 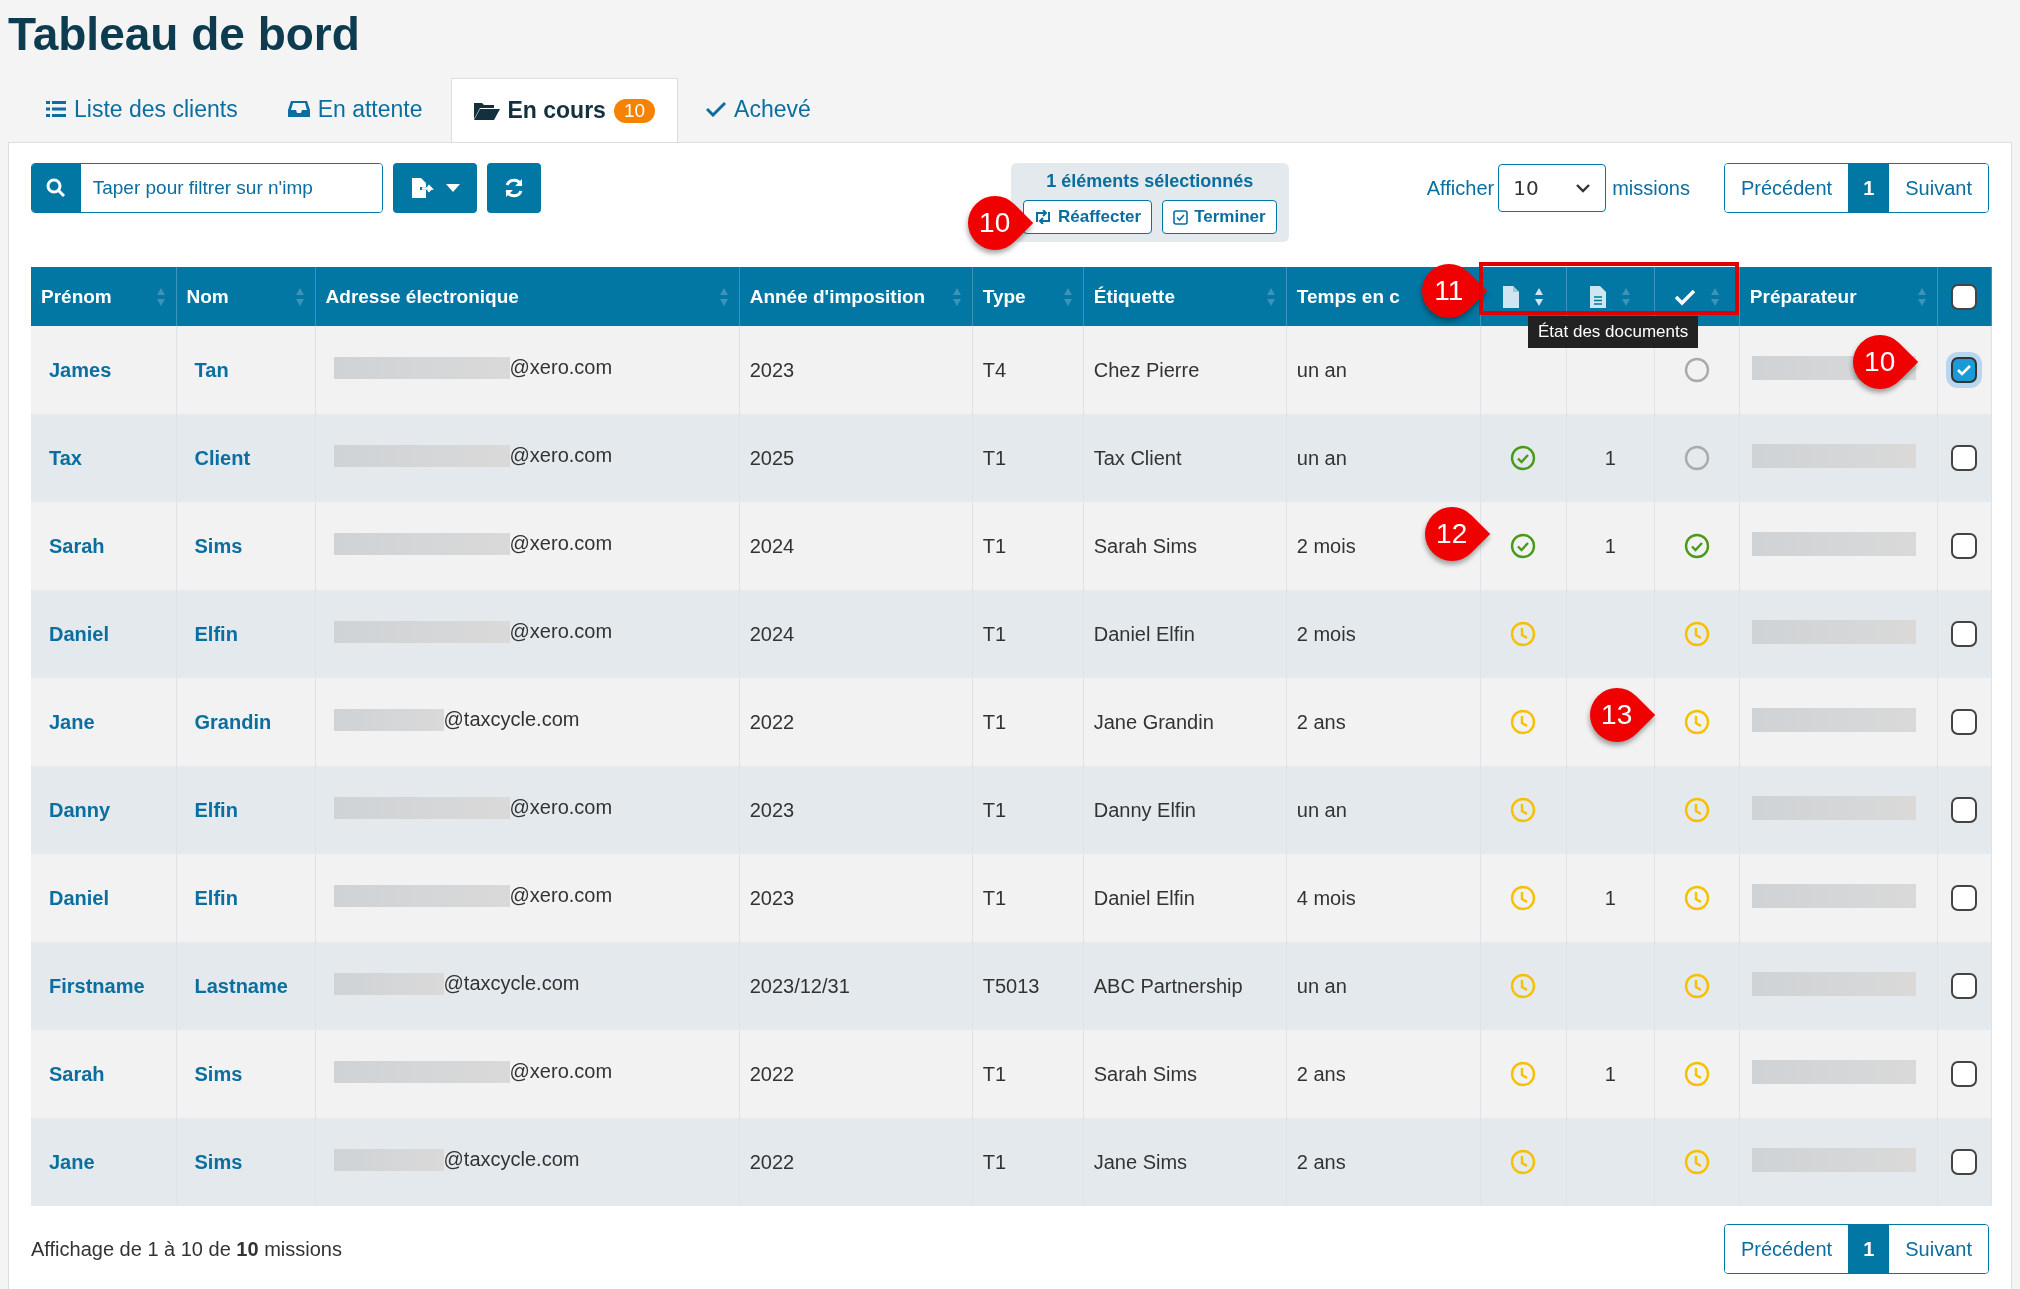 I want to click on elapsed-time: 2 ans, so click(x=1321, y=1073).